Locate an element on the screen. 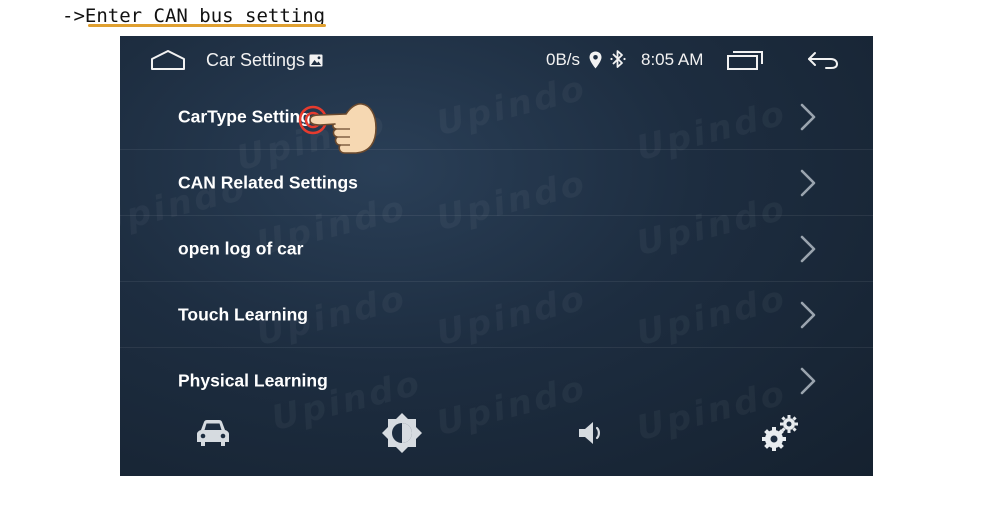 The height and width of the screenshot is (530, 1000). recent-apps-button is located at coordinates (746, 60).